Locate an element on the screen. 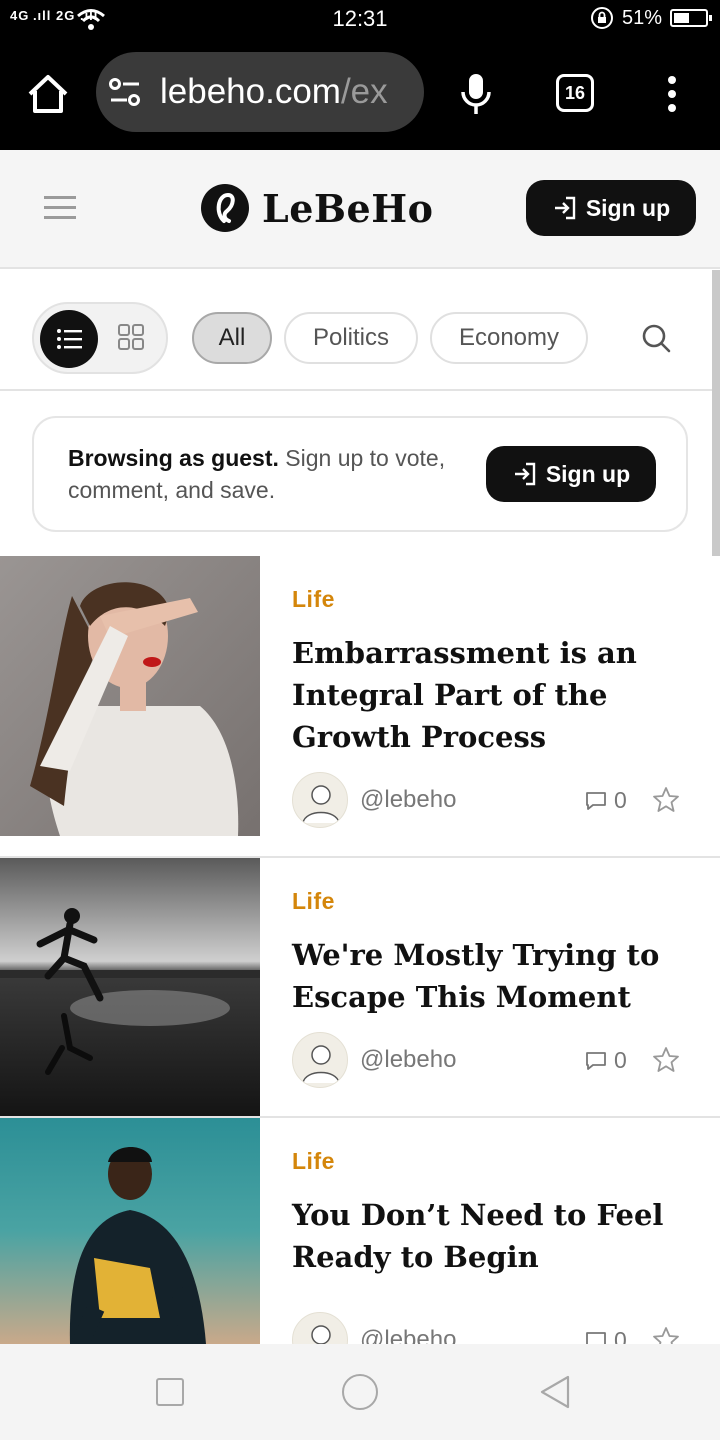  tab-switcher-button: 16 is located at coordinates (575, 93).